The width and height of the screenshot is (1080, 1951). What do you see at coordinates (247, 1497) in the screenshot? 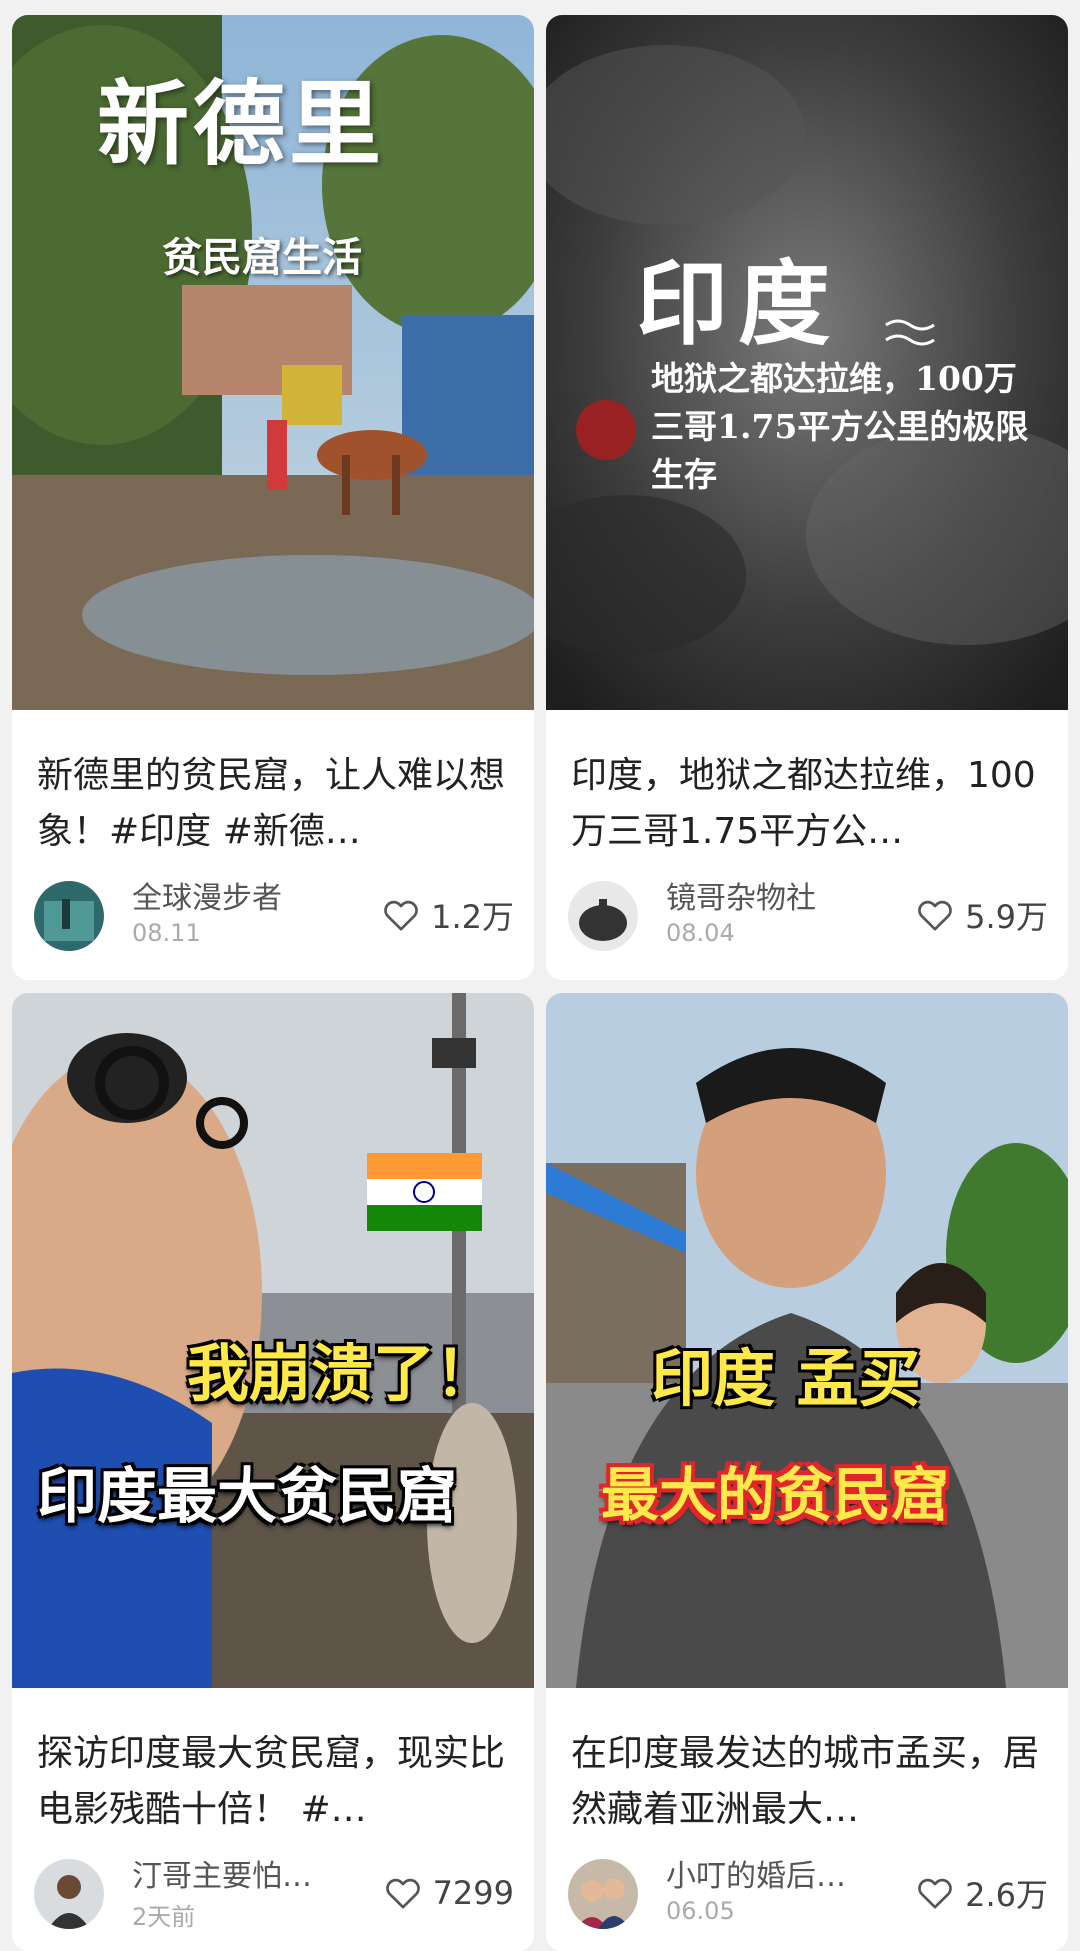
I see `thumbnail-subtitle: 印度最大贫民窟` at bounding box center [247, 1497].